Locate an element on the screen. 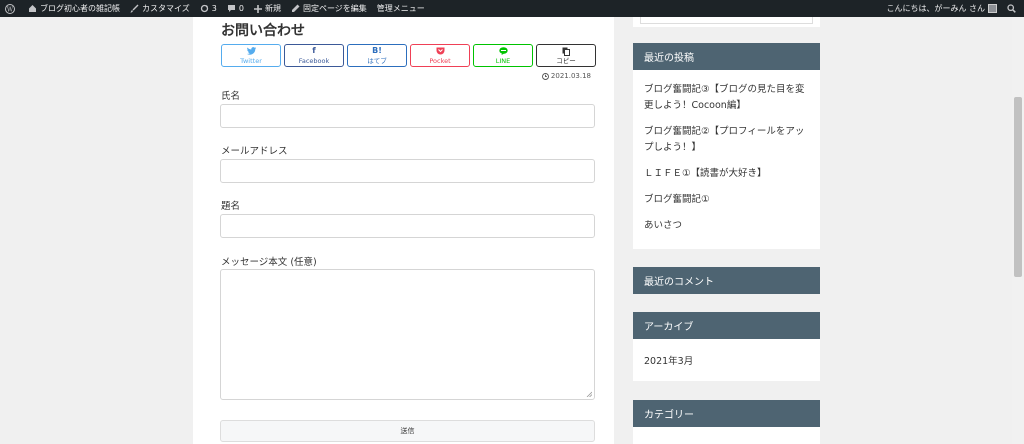 This screenshot has width=1024, height=444. share-pocket-label: Pocket is located at coordinates (440, 60).